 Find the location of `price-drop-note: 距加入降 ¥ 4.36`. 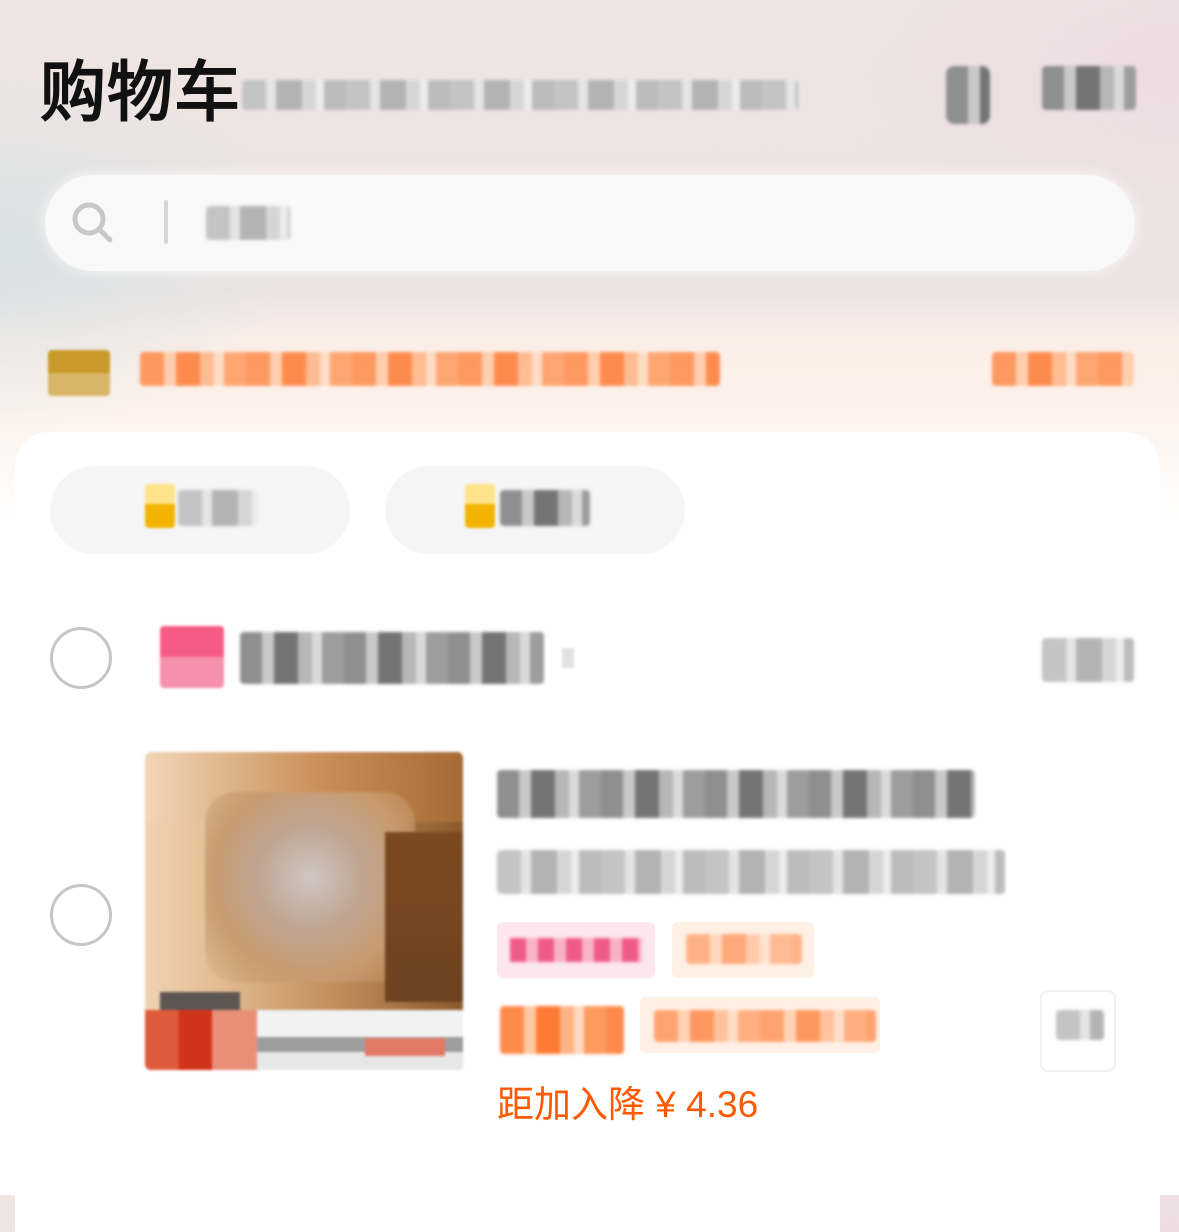

price-drop-note: 距加入降 ¥ 4.36 is located at coordinates (628, 1104).